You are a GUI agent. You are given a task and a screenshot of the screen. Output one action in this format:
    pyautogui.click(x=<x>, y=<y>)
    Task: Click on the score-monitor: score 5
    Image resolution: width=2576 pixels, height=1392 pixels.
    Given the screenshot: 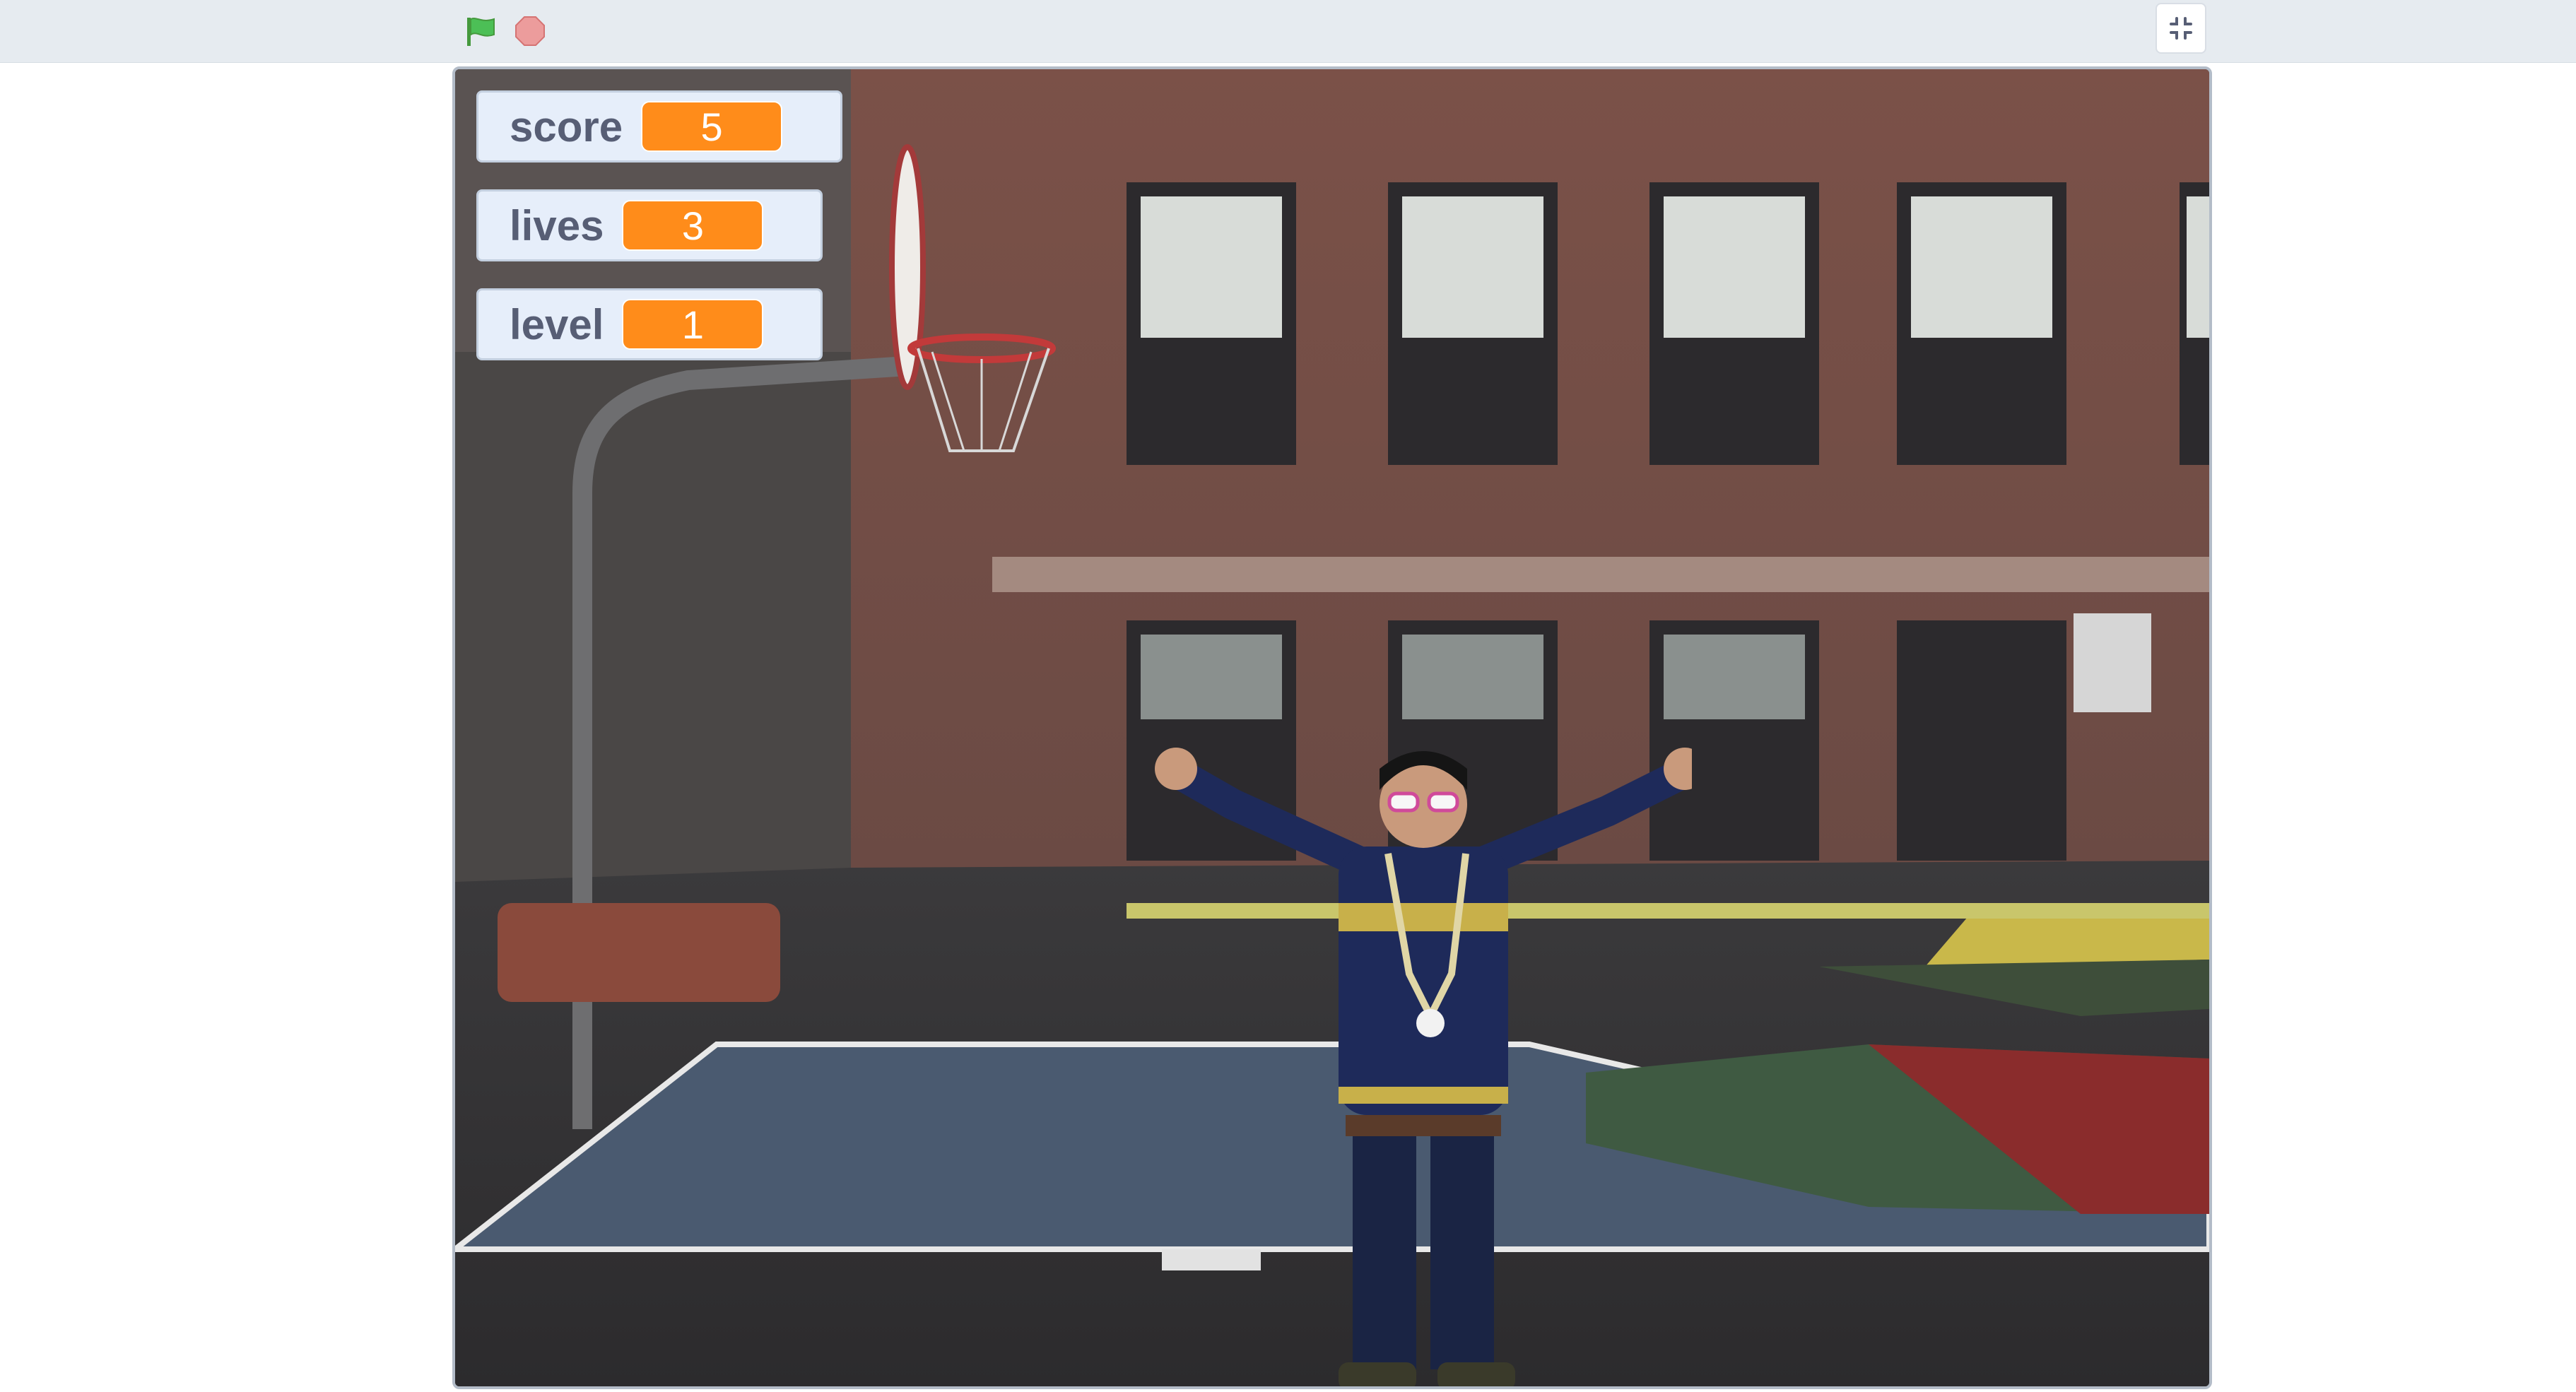 What is the action you would take?
    pyautogui.click(x=659, y=126)
    